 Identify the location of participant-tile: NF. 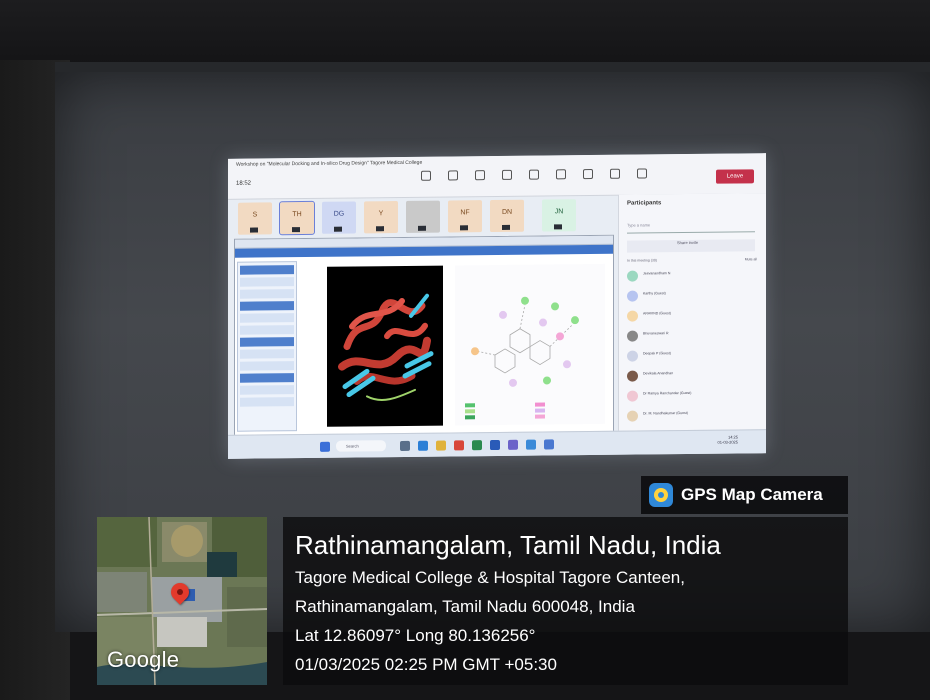
(465, 216).